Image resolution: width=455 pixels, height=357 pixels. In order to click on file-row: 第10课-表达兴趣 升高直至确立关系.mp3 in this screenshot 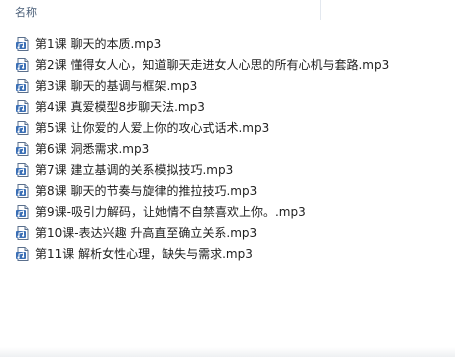, I will do `click(227, 233)`.